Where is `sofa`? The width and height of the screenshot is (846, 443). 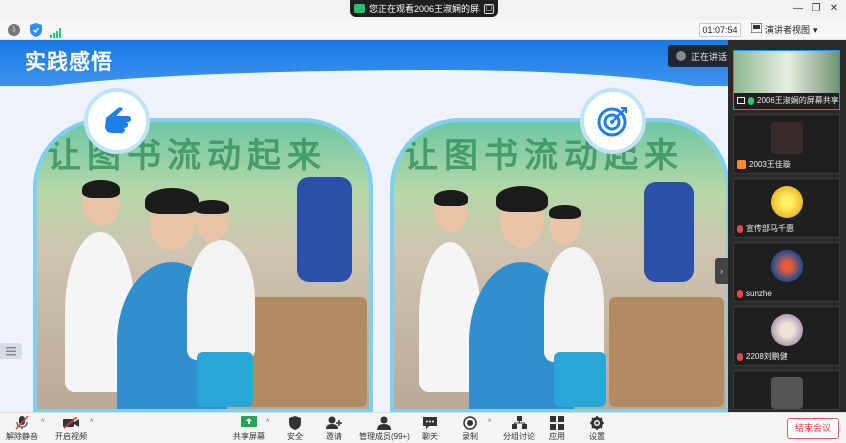
sofa is located at coordinates (666, 352).